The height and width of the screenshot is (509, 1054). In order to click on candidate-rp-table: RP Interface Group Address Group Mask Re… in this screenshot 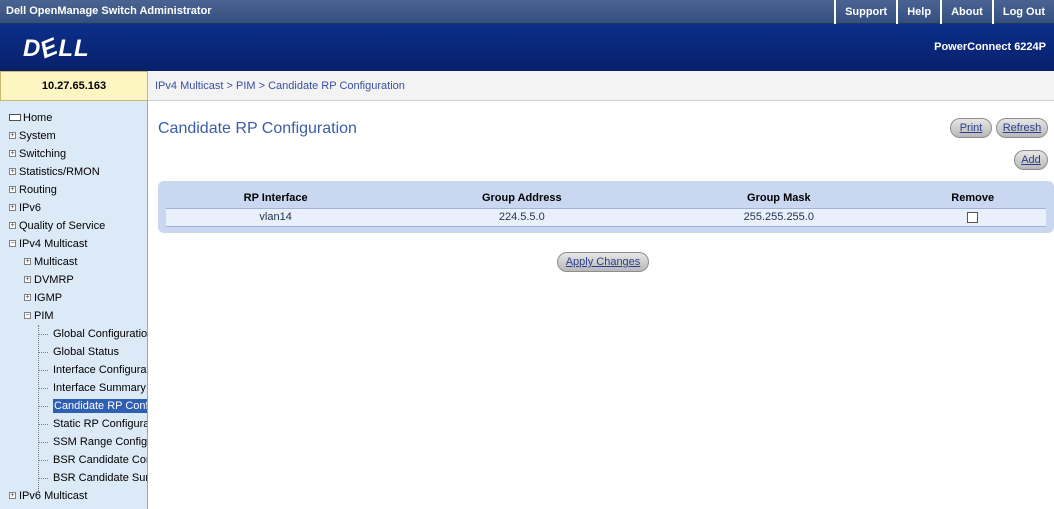, I will do `click(606, 208)`.